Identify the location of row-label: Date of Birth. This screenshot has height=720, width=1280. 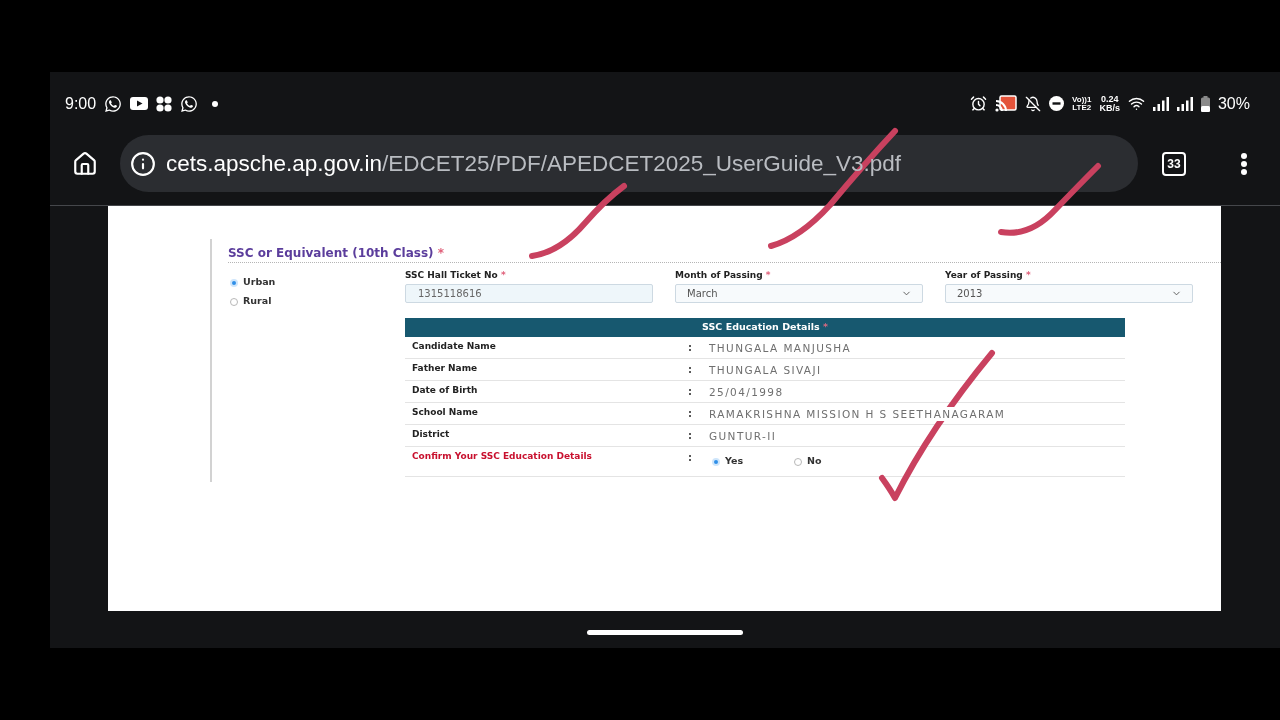
(445, 390).